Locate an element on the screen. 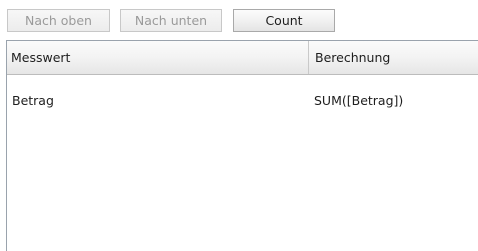 The width and height of the screenshot is (478, 251). column-header-messwert: Messwert is located at coordinates (158, 57).